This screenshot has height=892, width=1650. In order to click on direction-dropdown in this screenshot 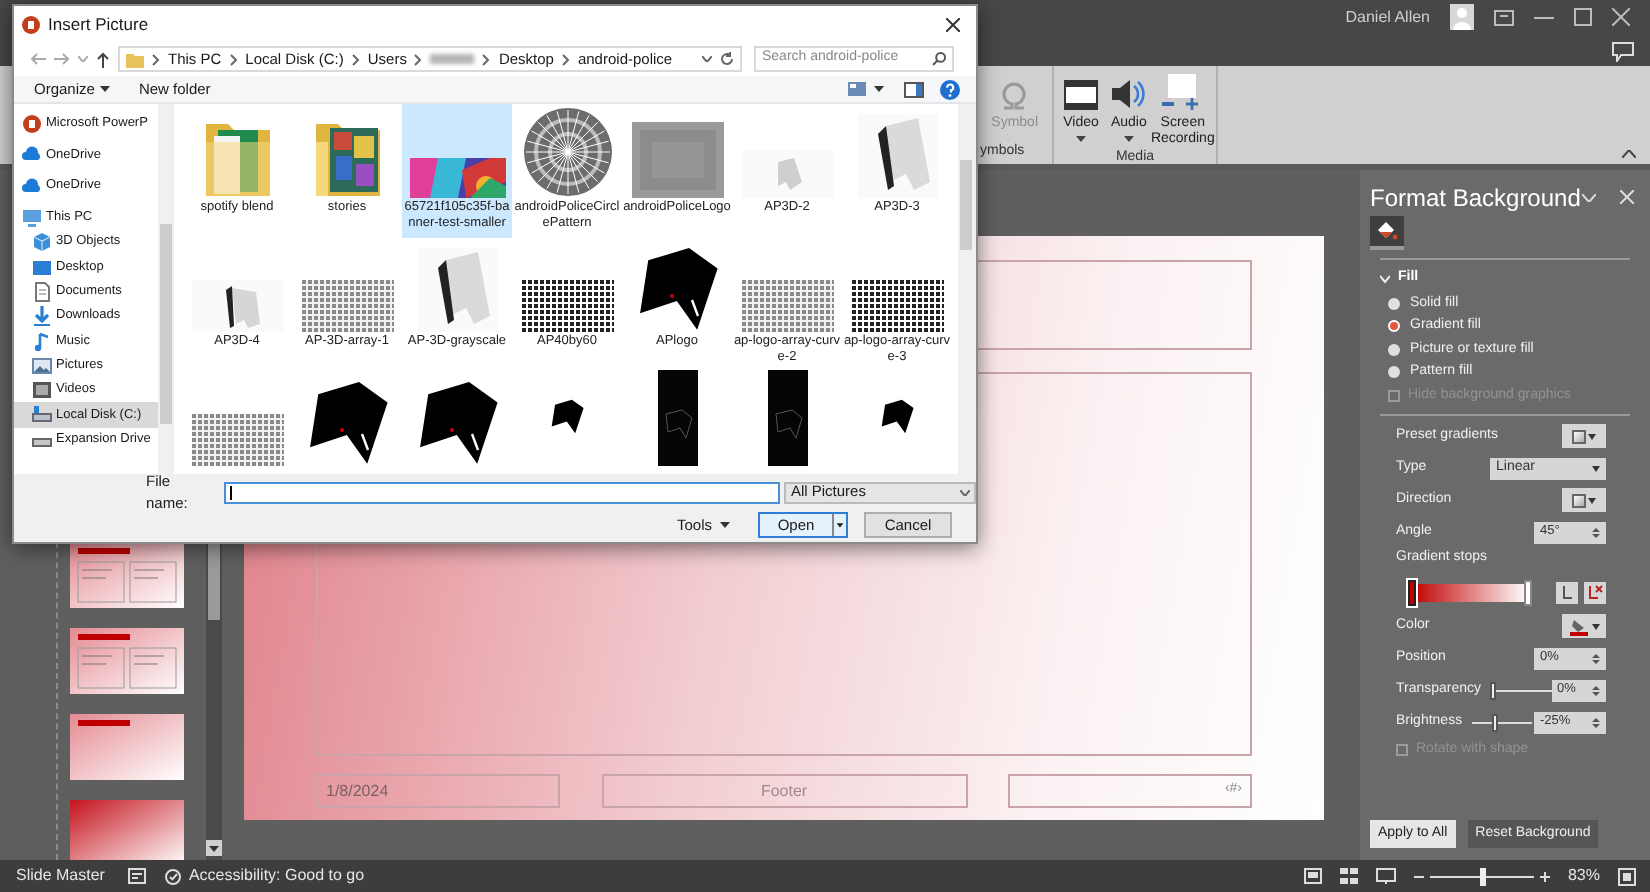, I will do `click(1584, 500)`.